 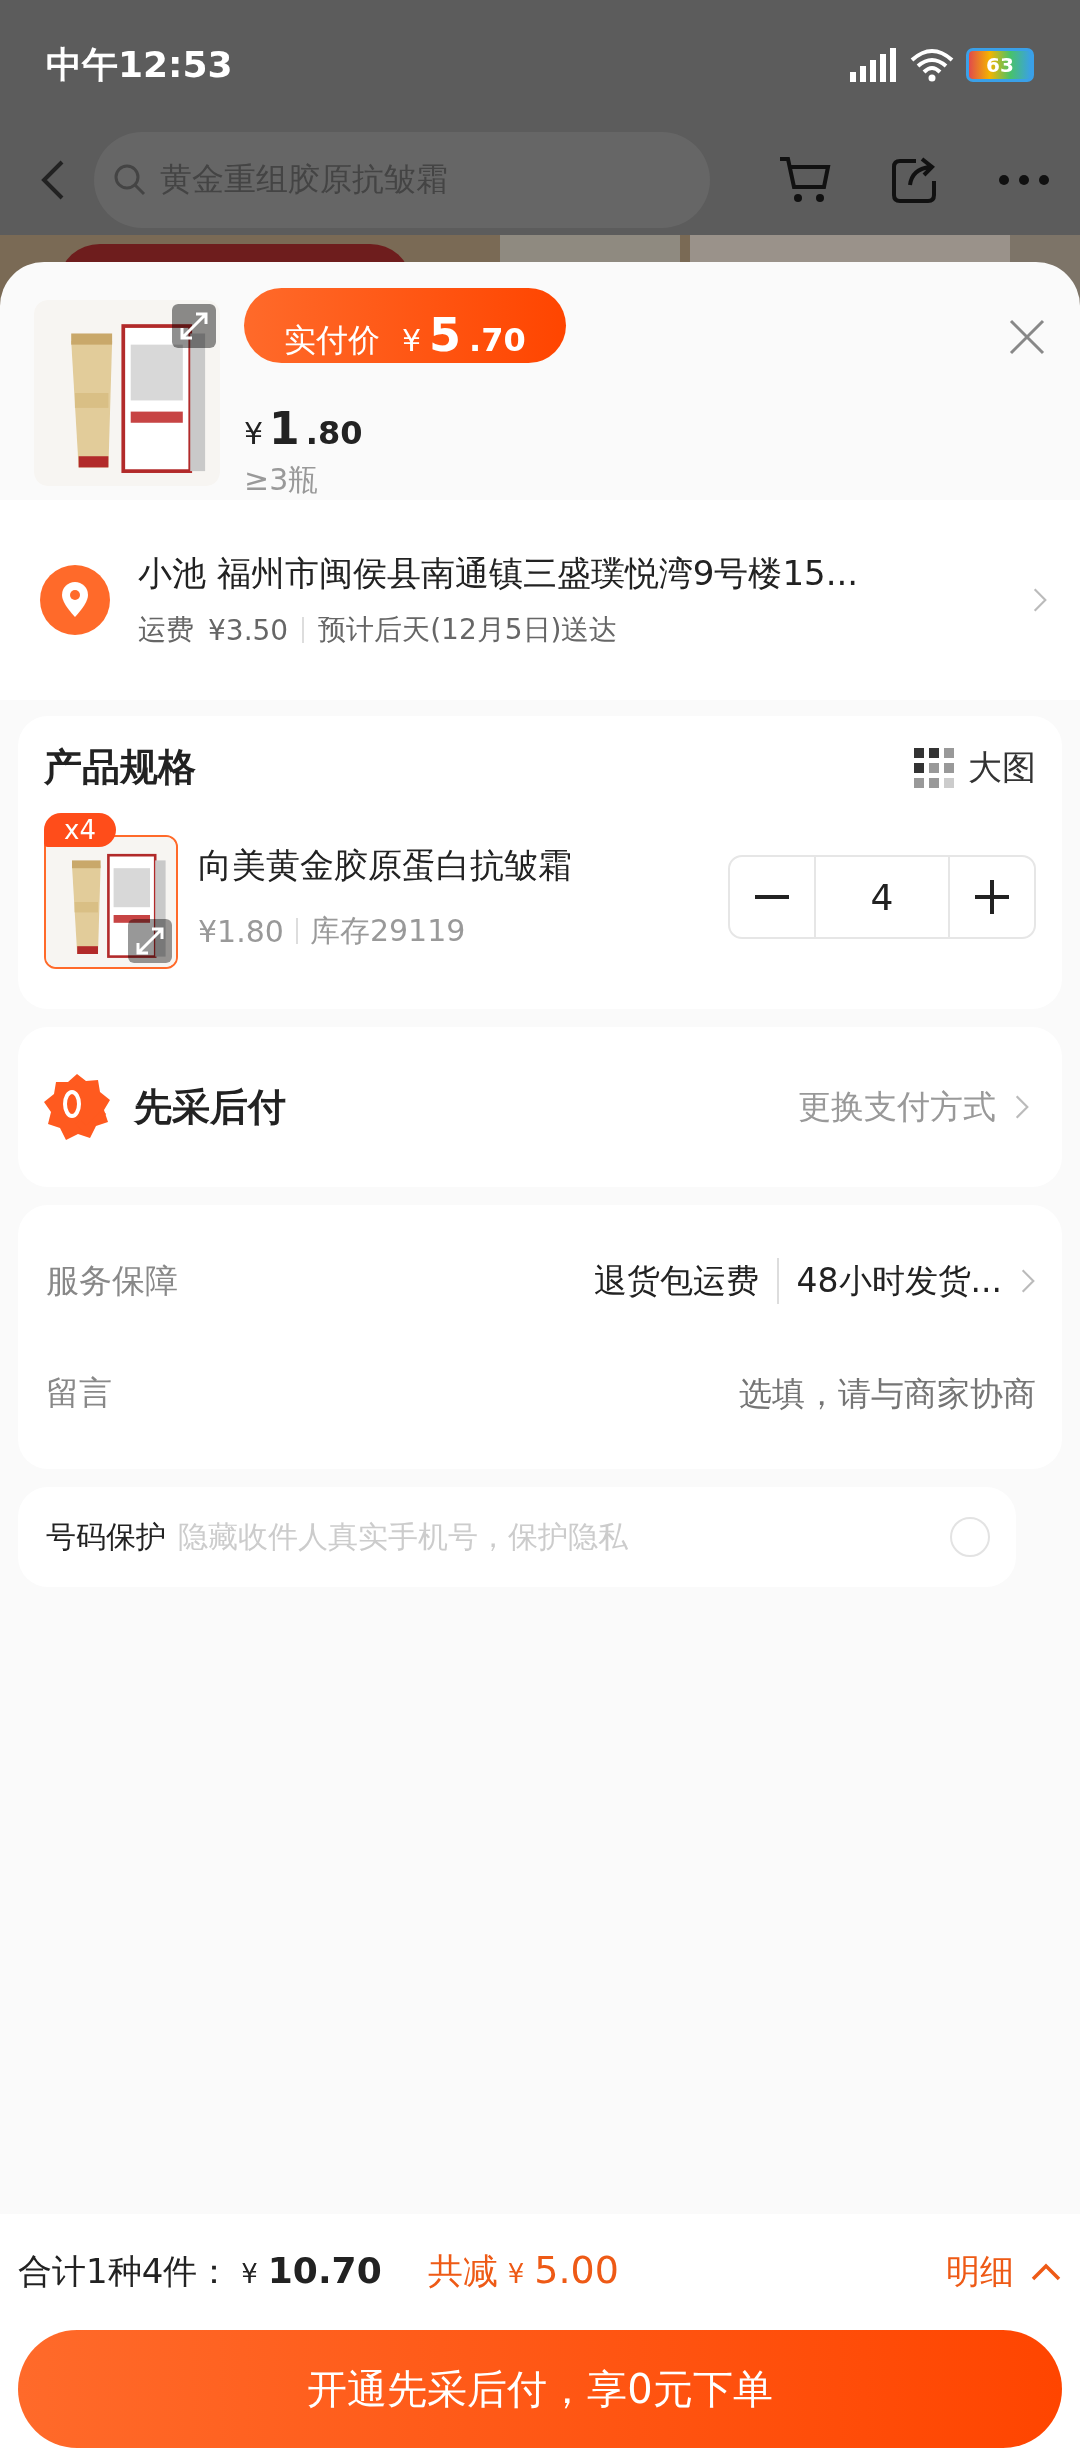 What do you see at coordinates (934, 767) in the screenshot?
I see `grid-icon` at bounding box center [934, 767].